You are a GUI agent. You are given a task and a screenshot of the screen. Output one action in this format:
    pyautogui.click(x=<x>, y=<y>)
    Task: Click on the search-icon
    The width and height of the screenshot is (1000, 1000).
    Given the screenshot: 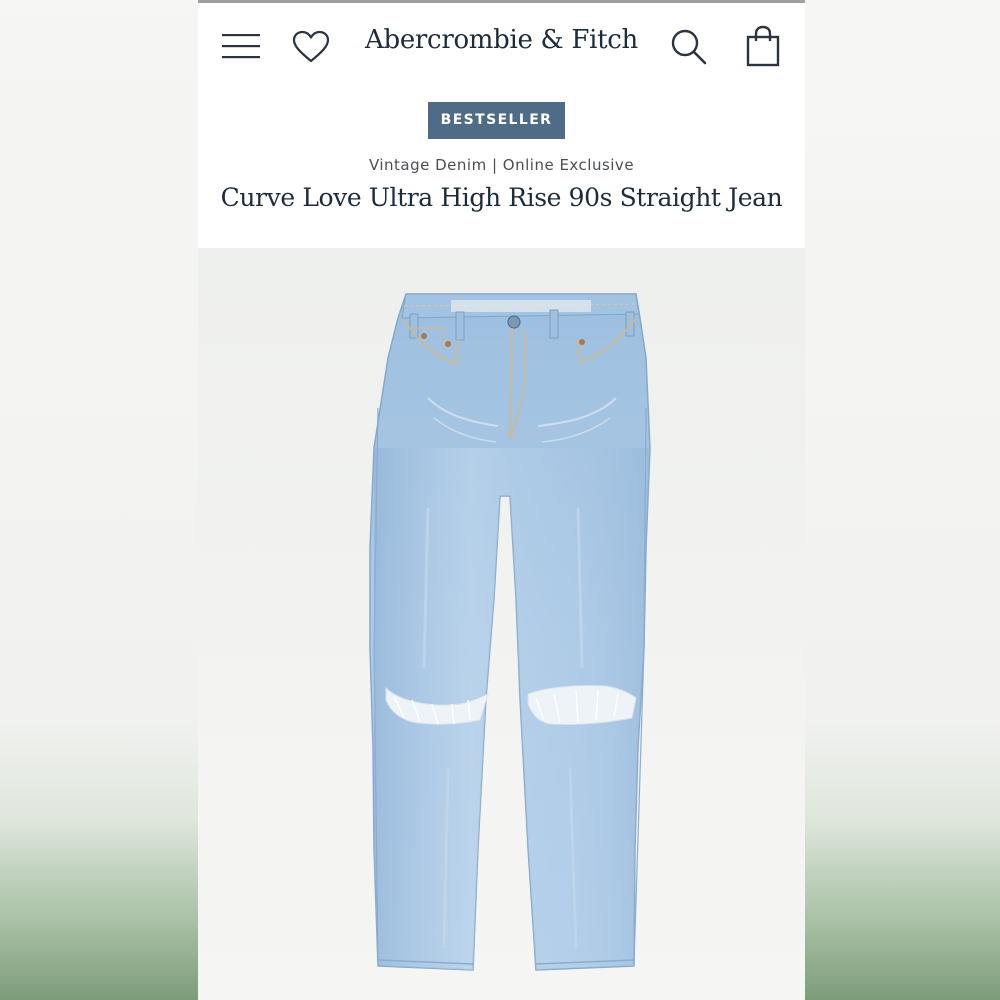 What is the action you would take?
    pyautogui.click(x=689, y=47)
    